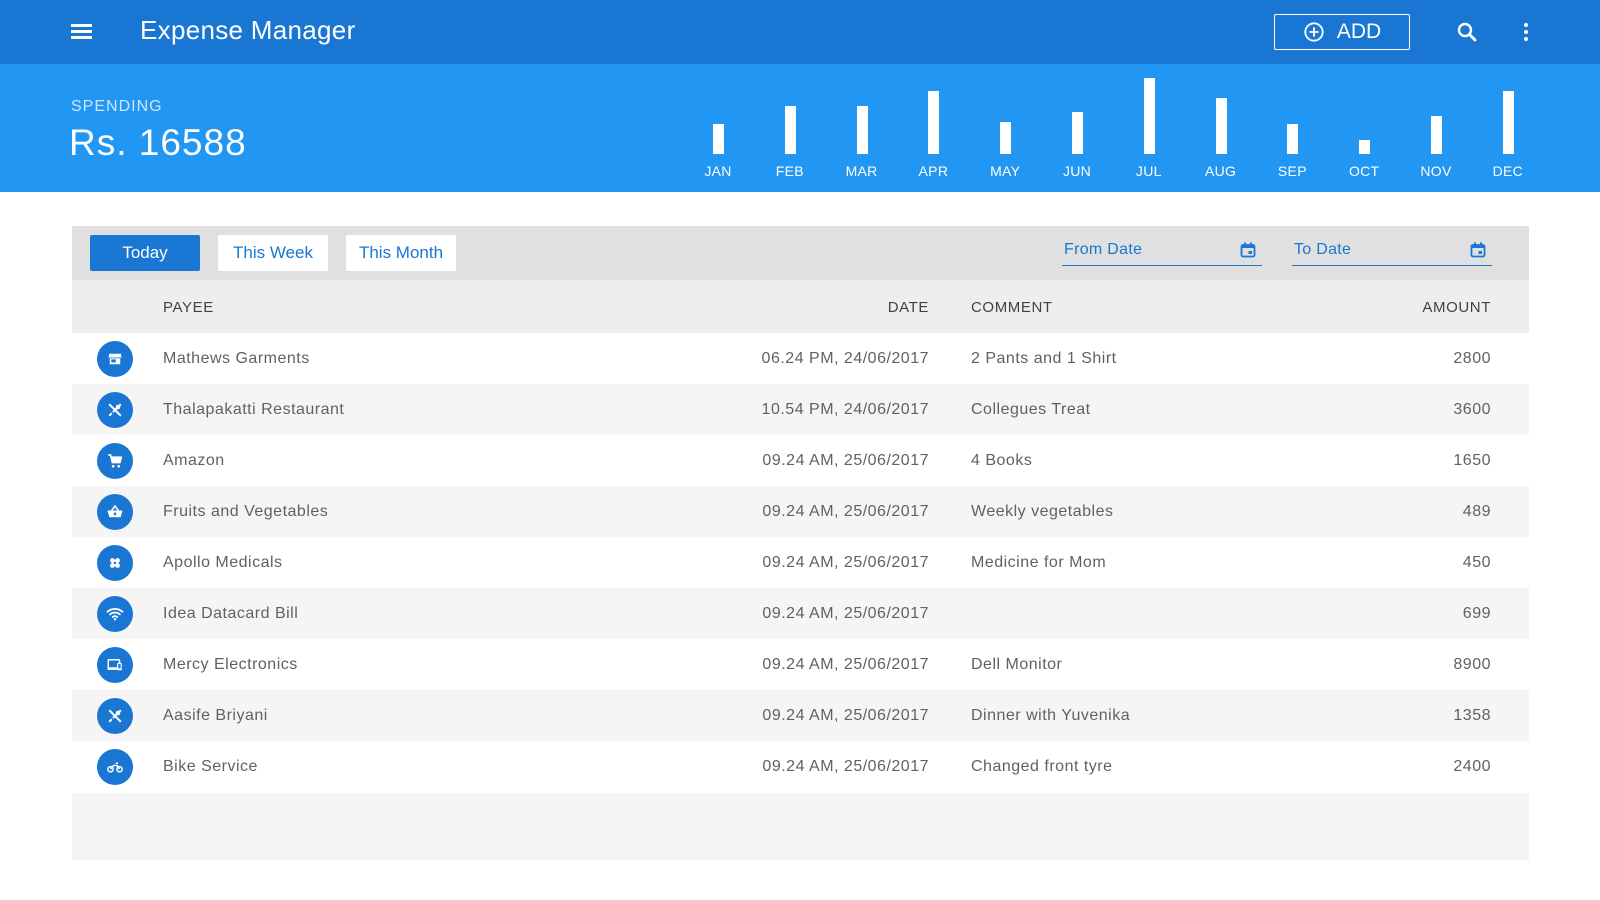  I want to click on chart-month-label: MAR, so click(861, 171).